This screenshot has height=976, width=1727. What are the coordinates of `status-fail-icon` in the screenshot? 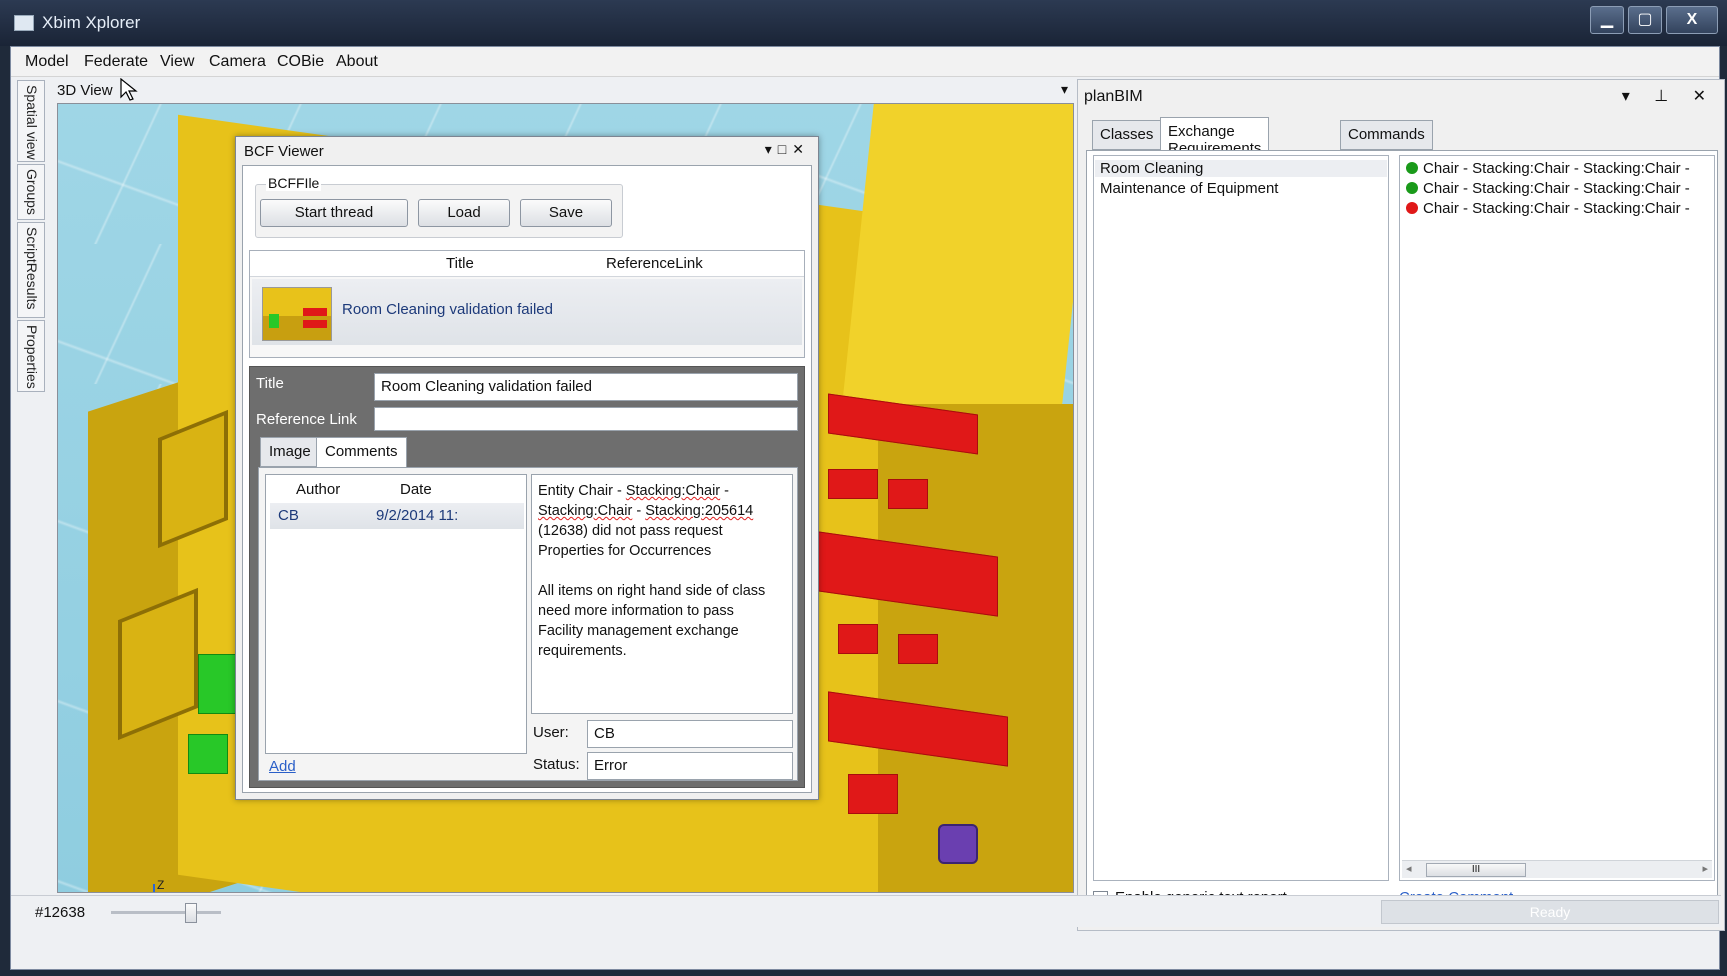 It's located at (1412, 208).